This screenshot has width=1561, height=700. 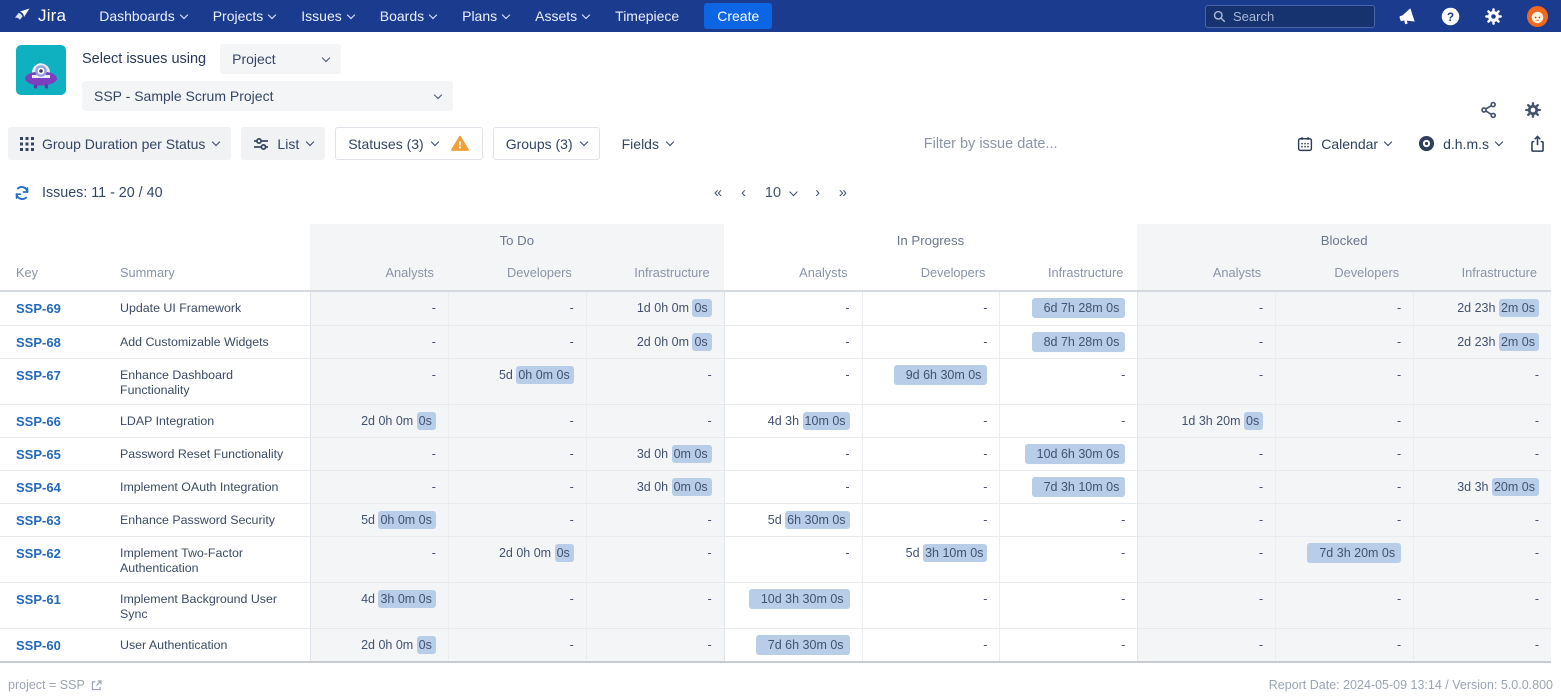 What do you see at coordinates (1300, 16) in the screenshot?
I see `search-input` at bounding box center [1300, 16].